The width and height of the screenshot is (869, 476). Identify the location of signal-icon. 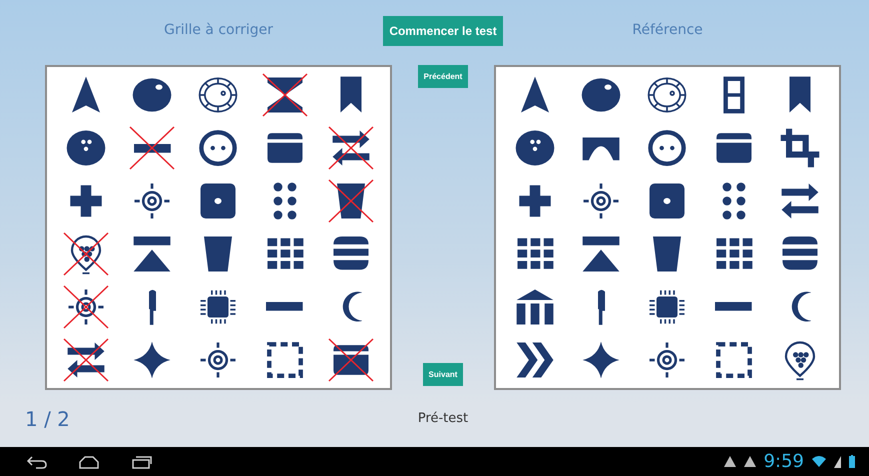
(837, 462).